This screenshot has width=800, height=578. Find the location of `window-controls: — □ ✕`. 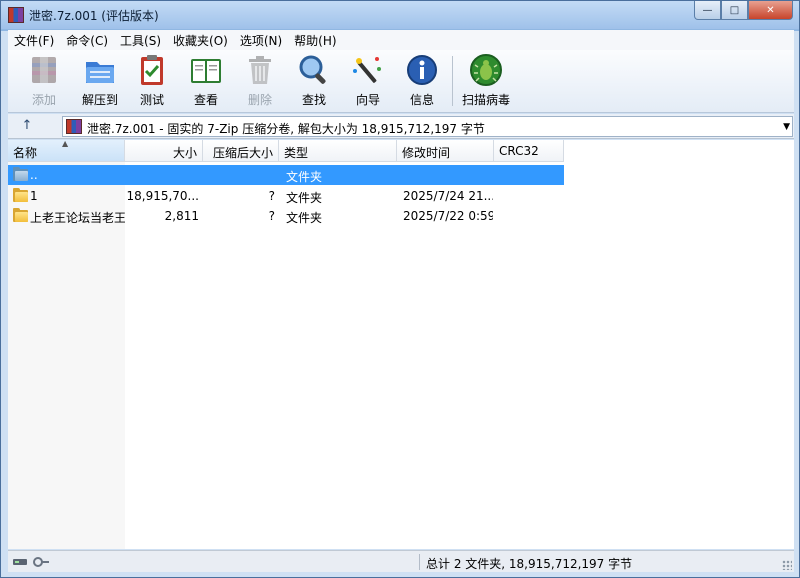

window-controls: — □ ✕ is located at coordinates (743, 11).